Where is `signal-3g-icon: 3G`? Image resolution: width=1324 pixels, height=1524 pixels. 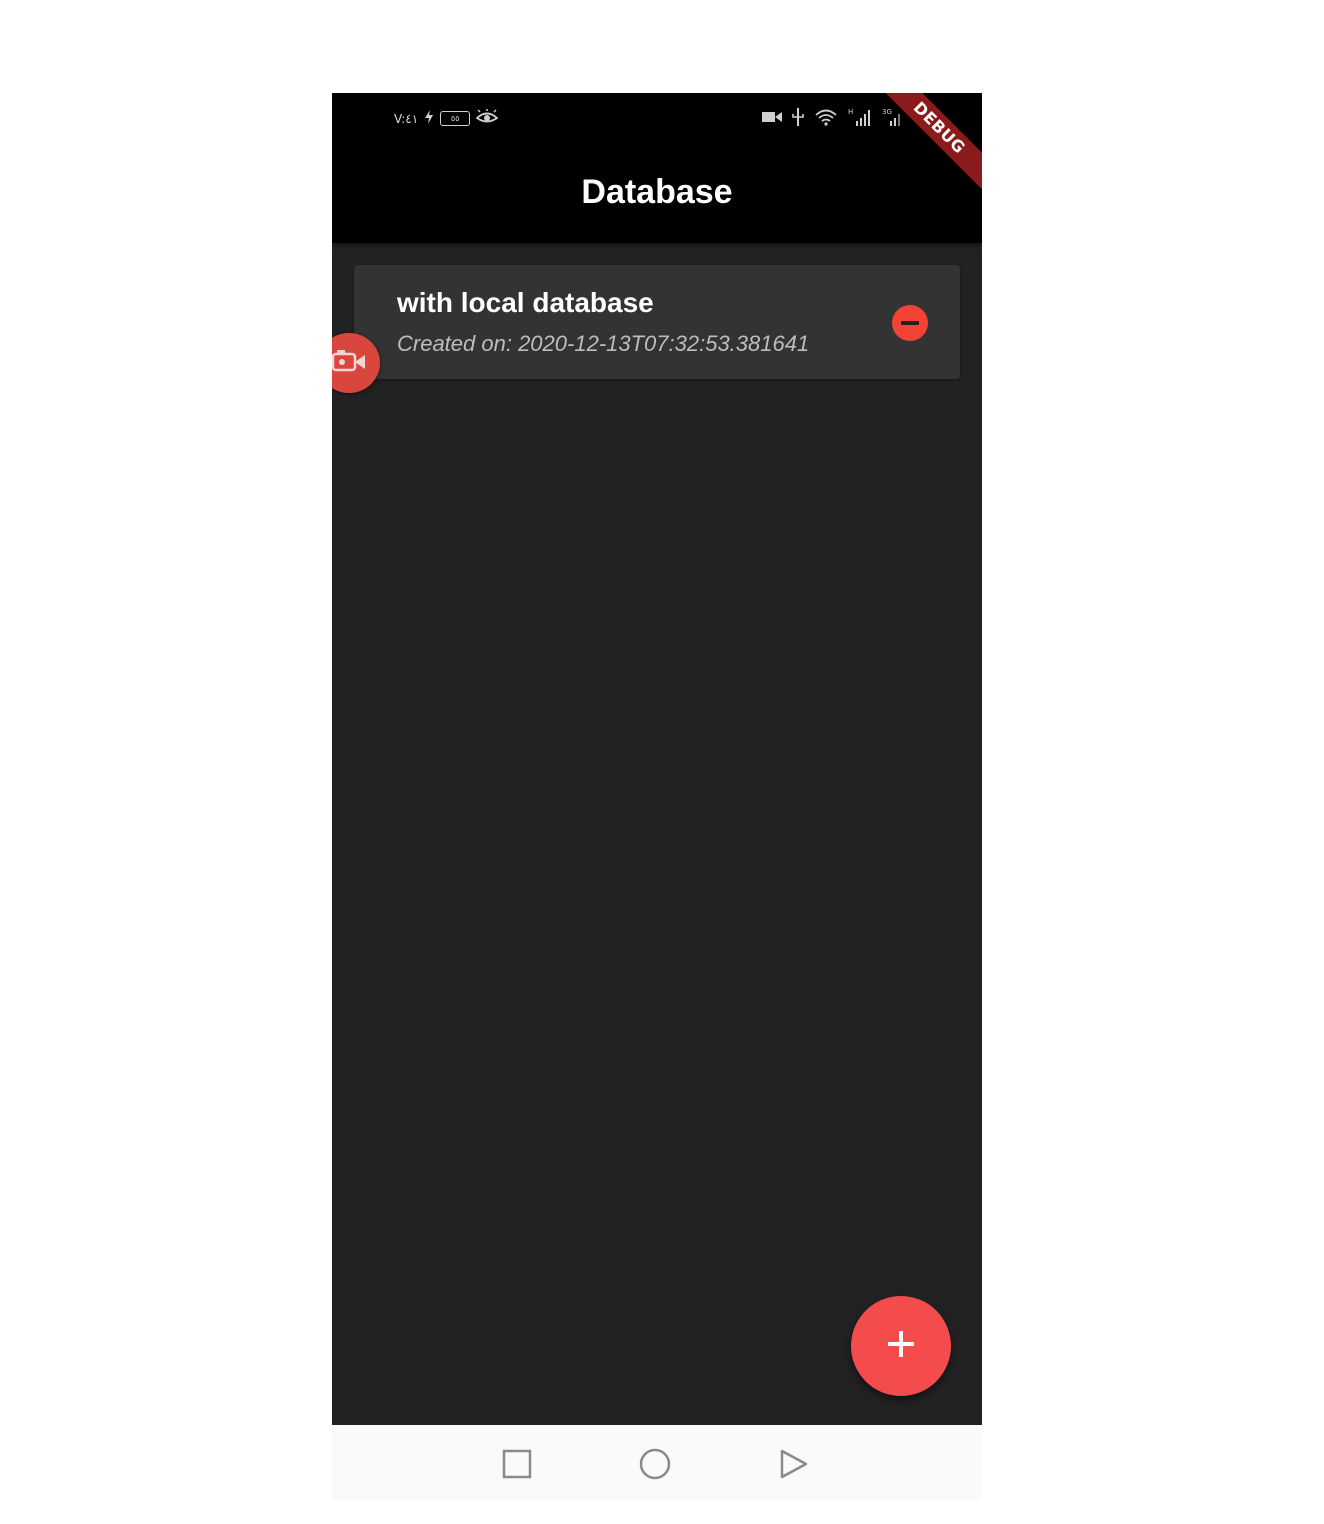
signal-3g-icon: 3G is located at coordinates (893, 118).